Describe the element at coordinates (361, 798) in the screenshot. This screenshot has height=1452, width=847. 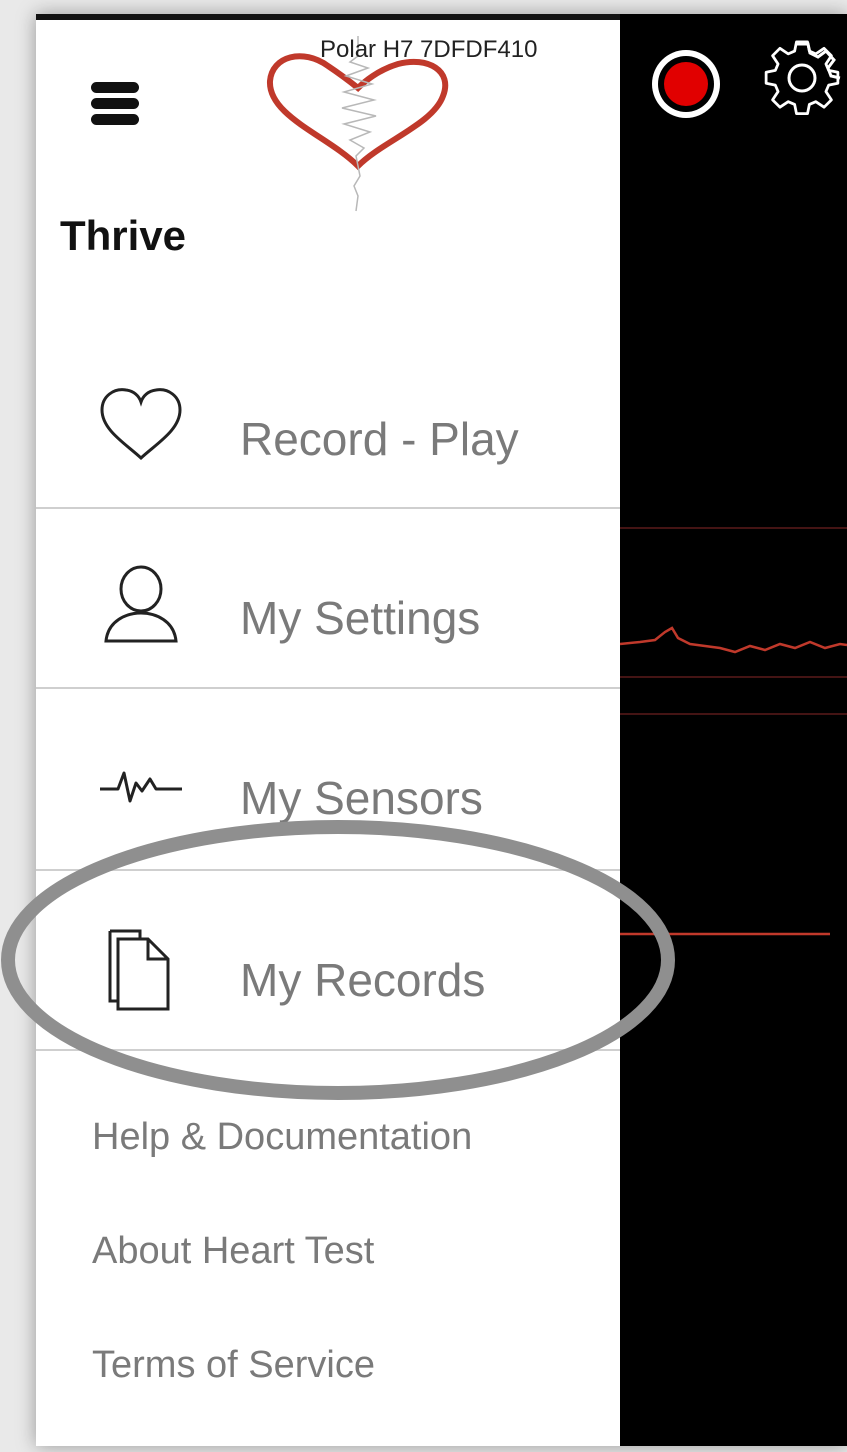
I see `menu-item-label: My Sensors` at that location.